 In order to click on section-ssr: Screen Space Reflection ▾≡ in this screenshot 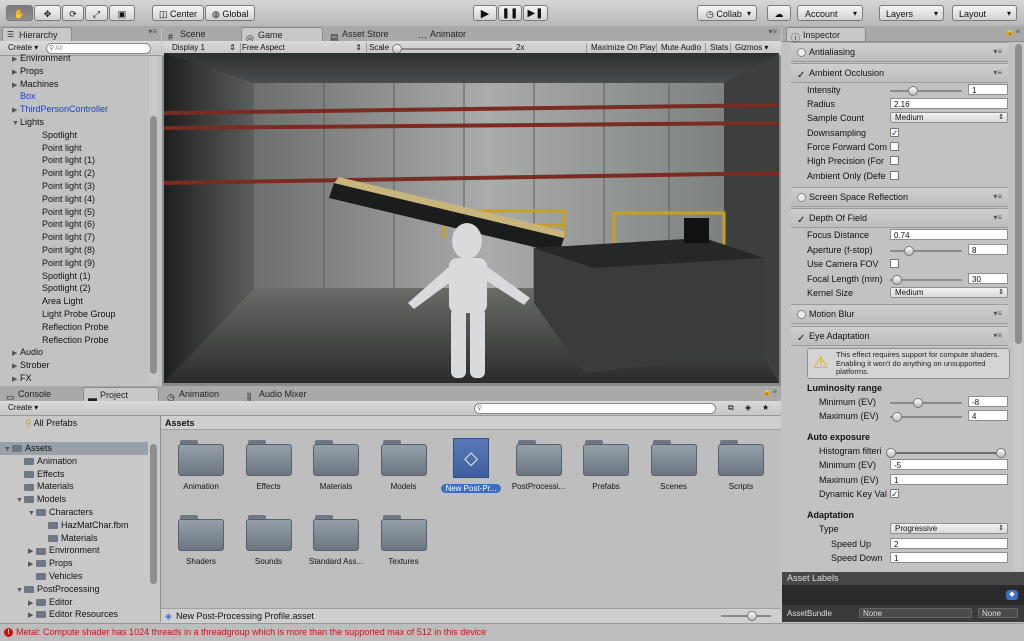, I will do `click(899, 197)`.